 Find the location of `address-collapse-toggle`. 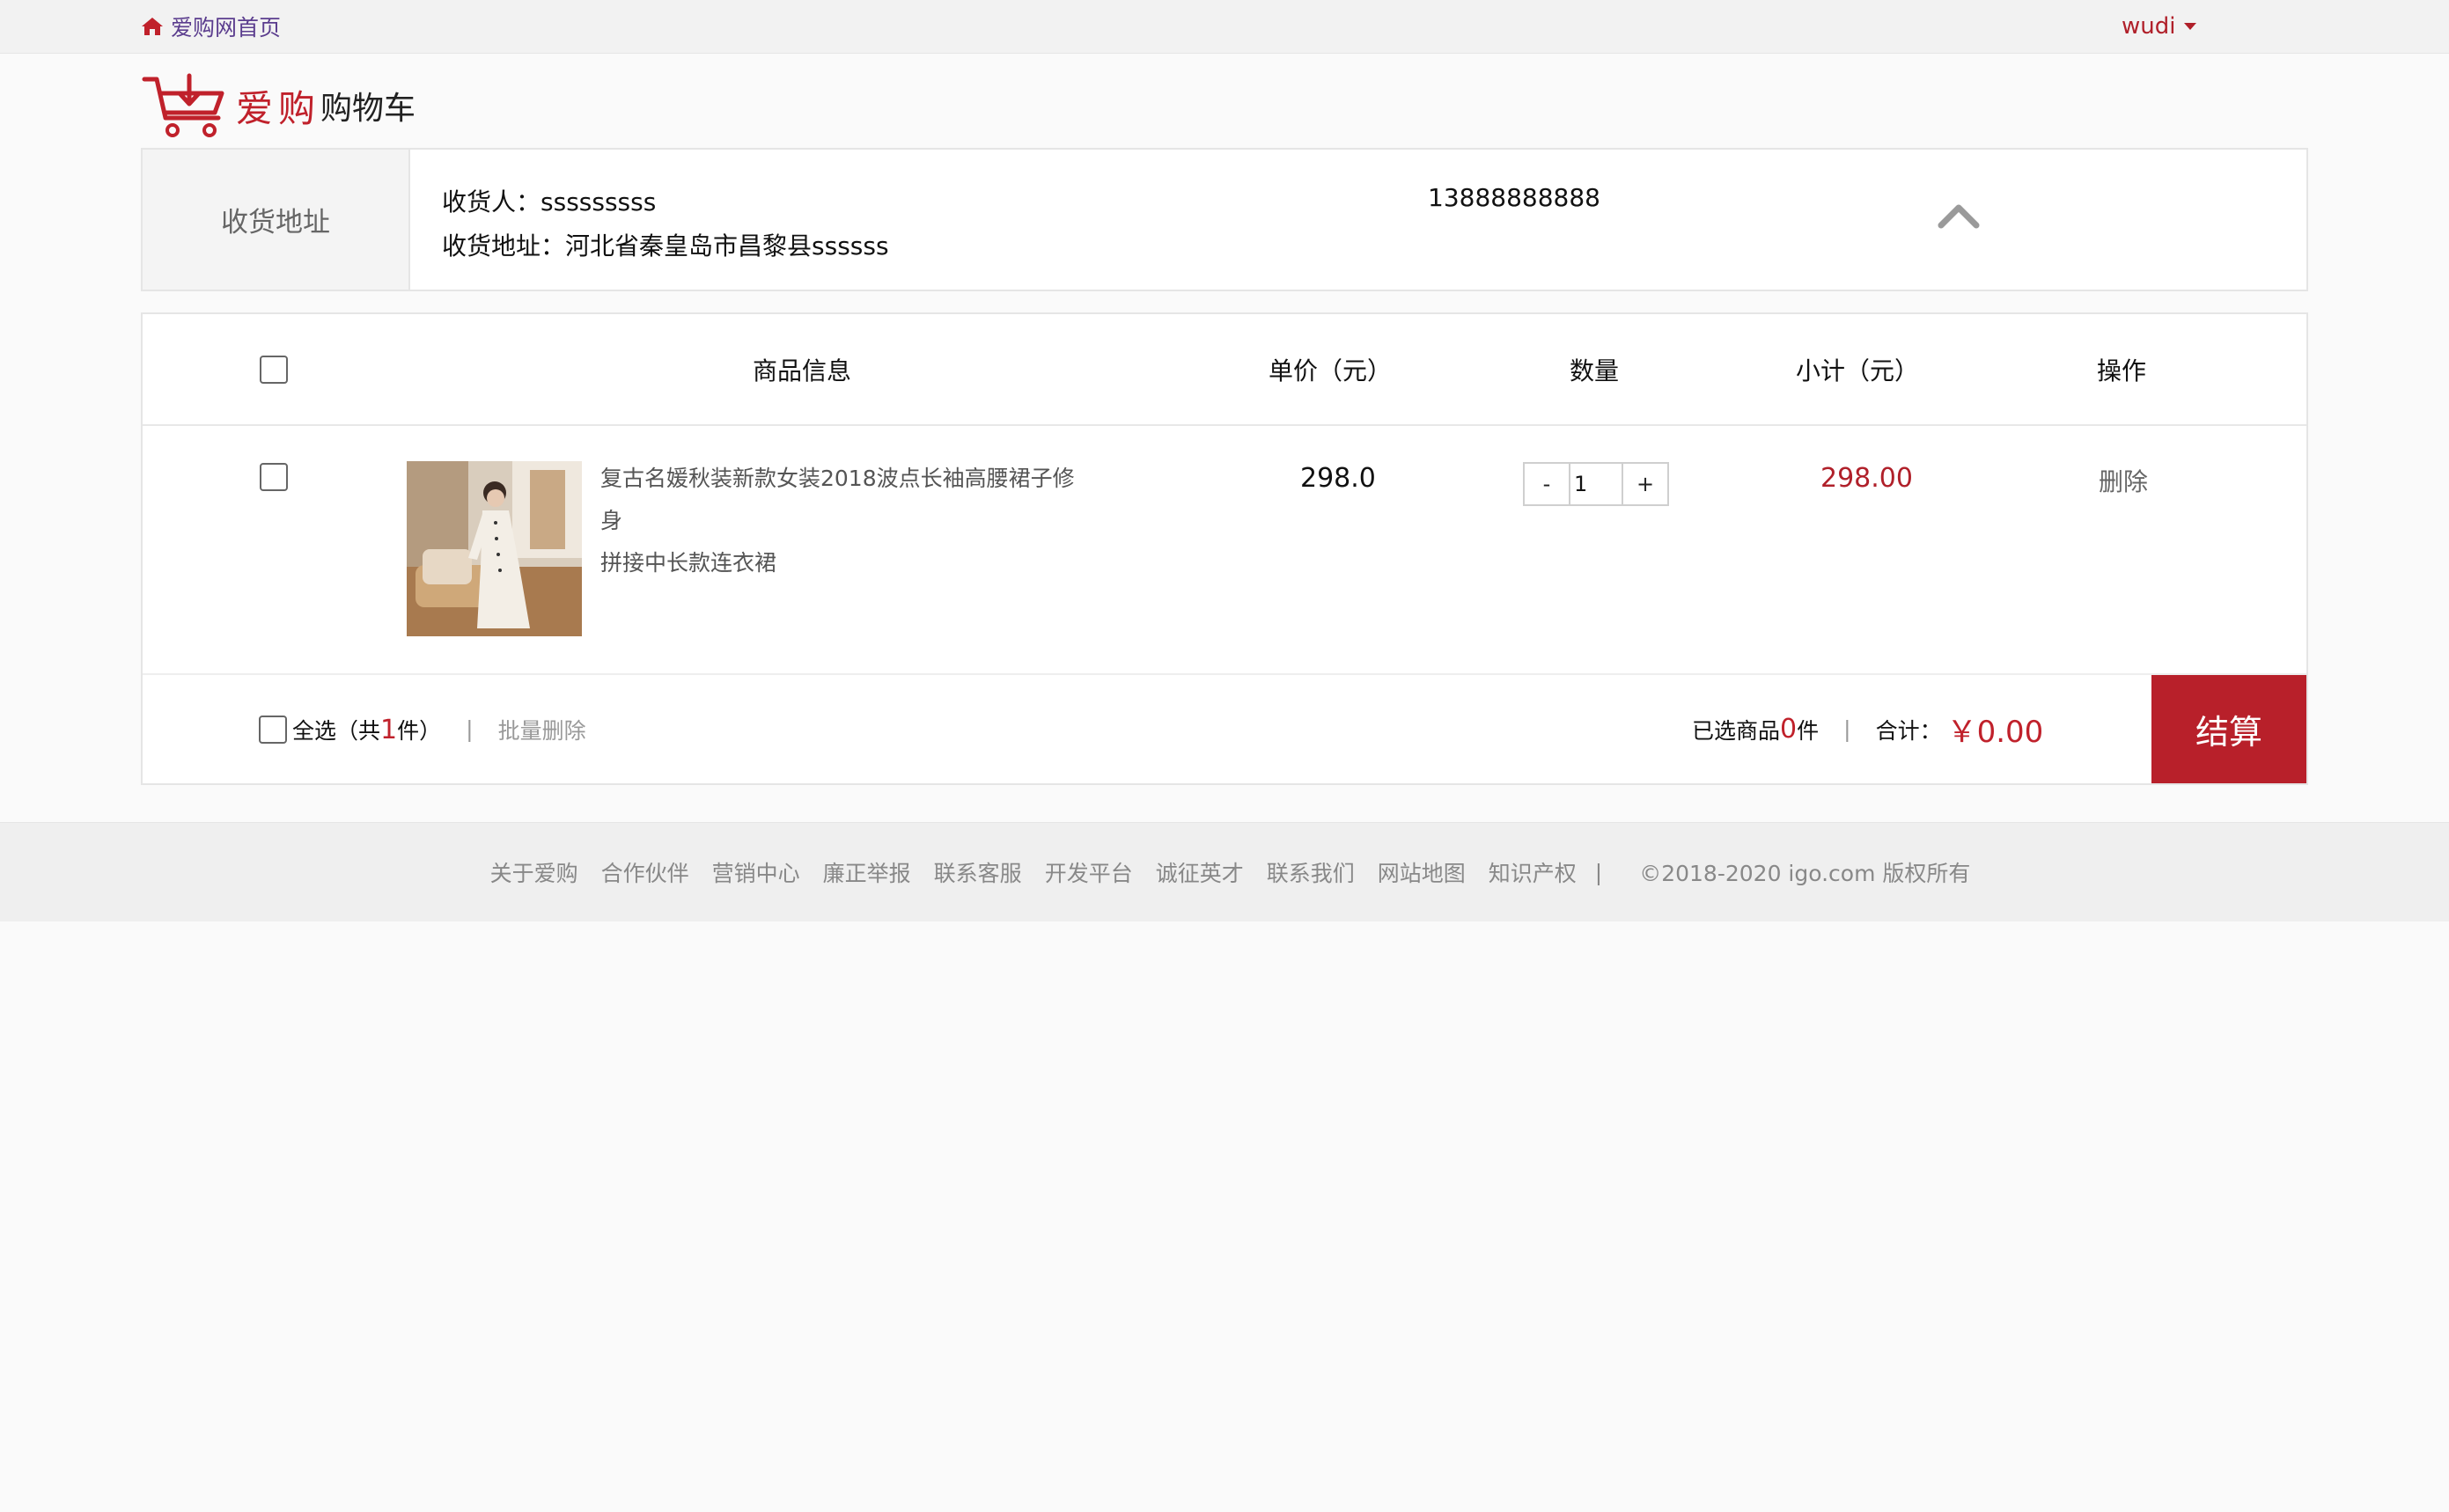

address-collapse-toggle is located at coordinates (1958, 216).